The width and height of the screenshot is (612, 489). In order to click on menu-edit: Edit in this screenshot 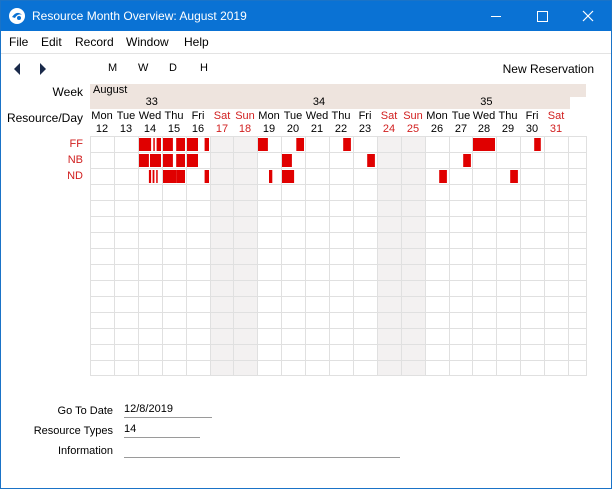, I will do `click(51, 42)`.